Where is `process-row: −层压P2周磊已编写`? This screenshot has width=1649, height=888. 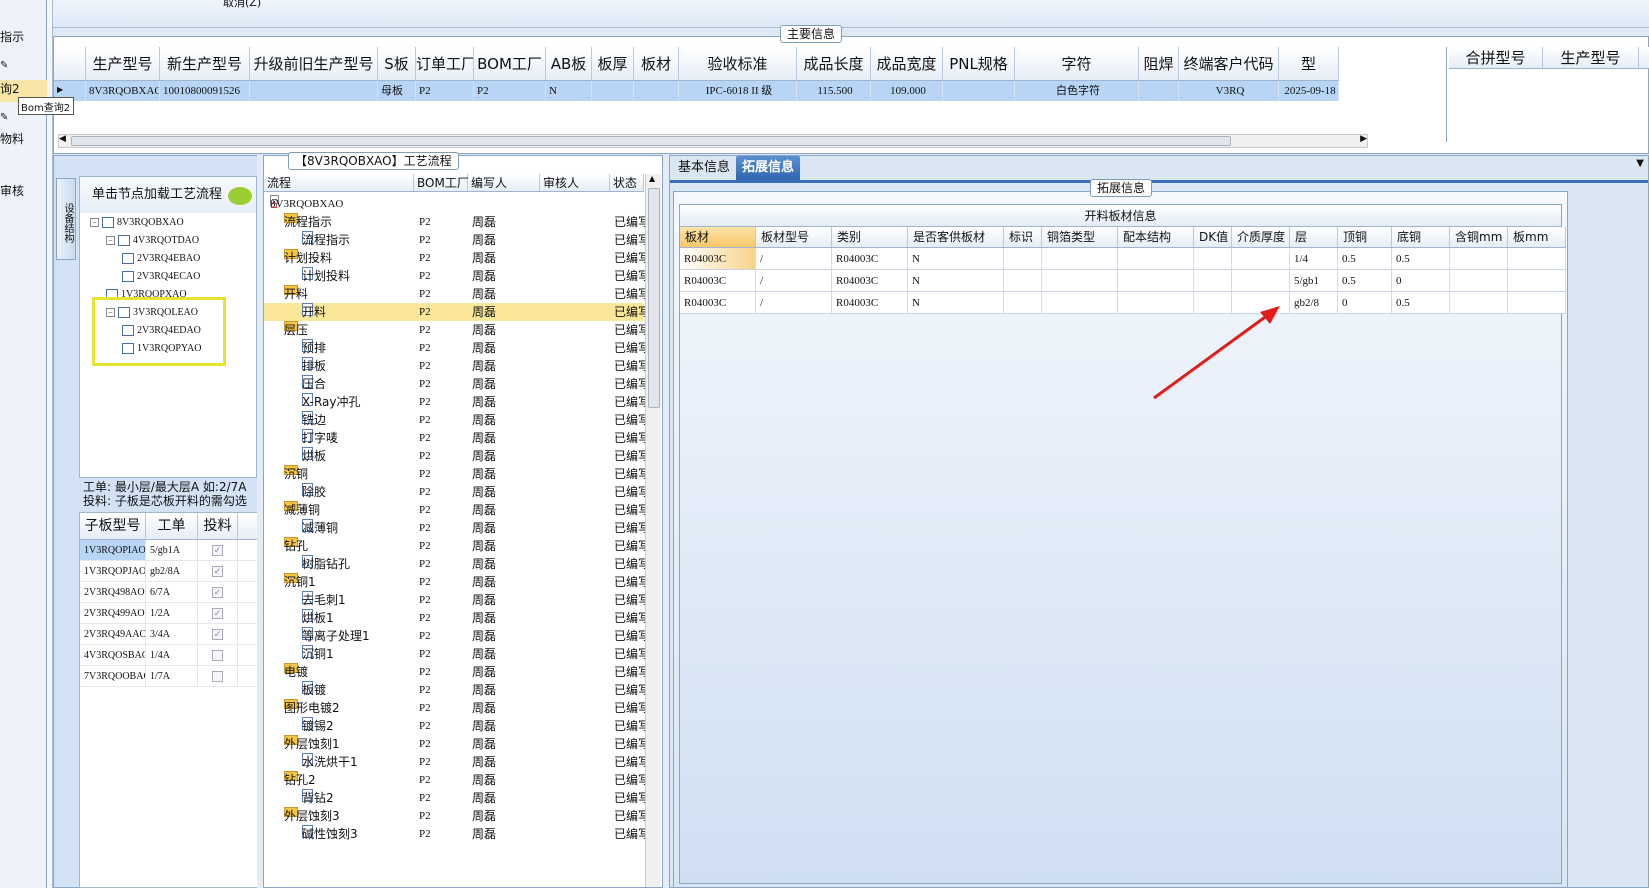 process-row: −层压P2周磊已编写 is located at coordinates (457, 330).